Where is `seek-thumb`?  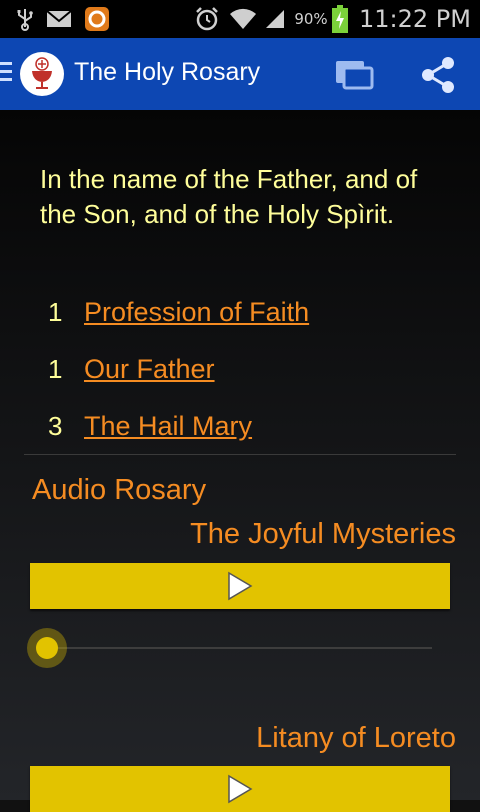
seek-thumb is located at coordinates (47, 648).